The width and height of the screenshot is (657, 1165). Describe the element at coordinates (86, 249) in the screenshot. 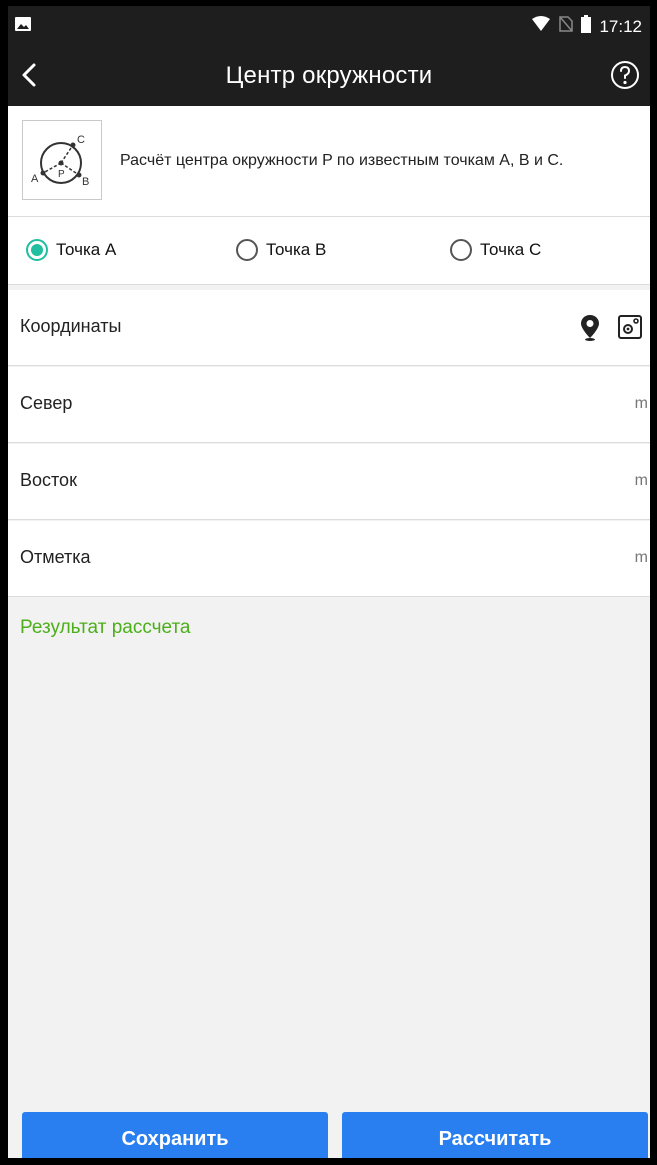

I see `radio-label: Точка A` at that location.